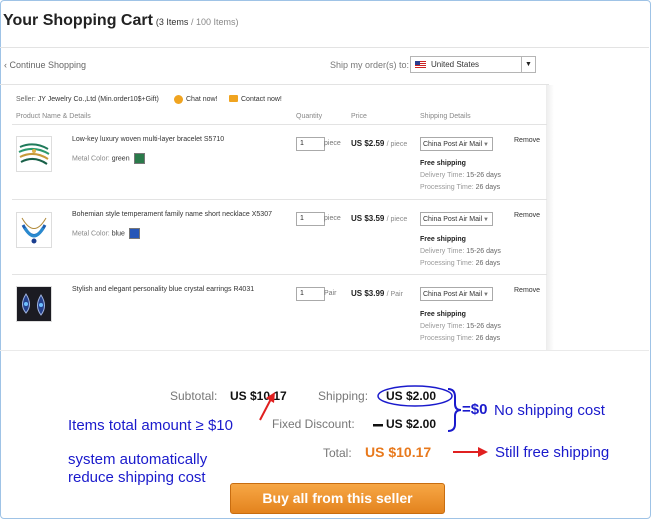 Image resolution: width=651 pixels, height=519 pixels. What do you see at coordinates (475, 409) in the screenshot?
I see `equals-zero-note: =$0` at bounding box center [475, 409].